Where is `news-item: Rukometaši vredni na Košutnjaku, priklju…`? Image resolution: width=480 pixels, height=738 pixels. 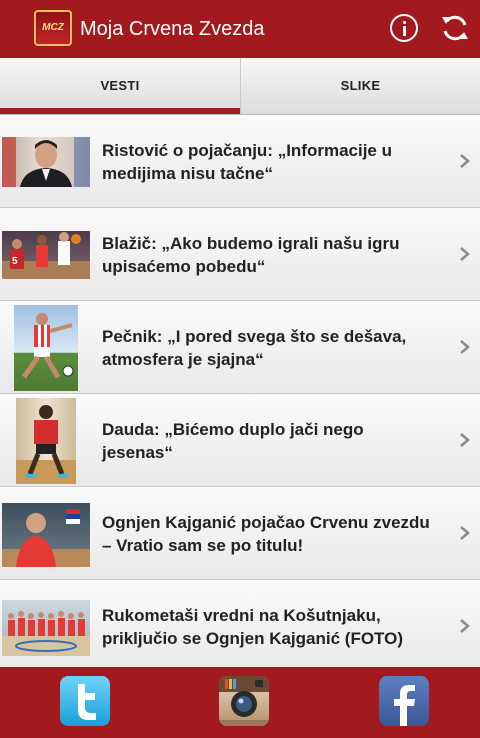
news-item: Rukometaši vredni na Košutnjaku, priklju… is located at coordinates (240, 623).